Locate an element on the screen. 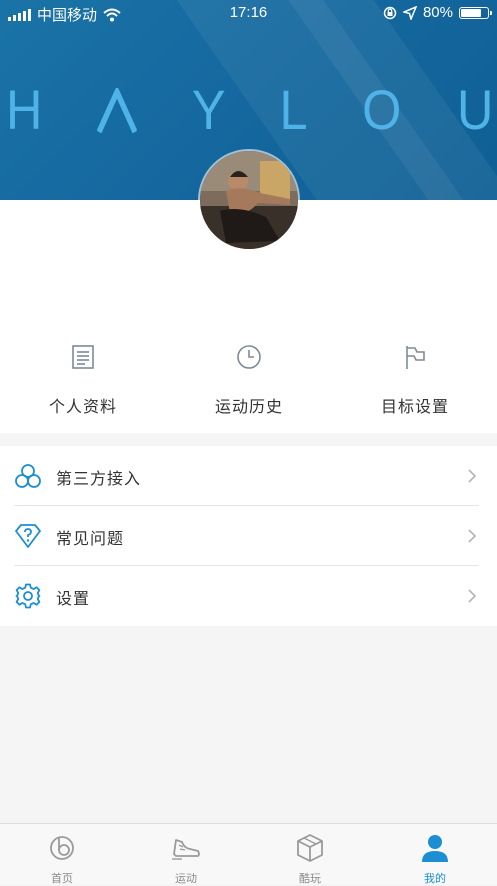 This screenshot has height=886, width=497. shoe-icon is located at coordinates (186, 849).